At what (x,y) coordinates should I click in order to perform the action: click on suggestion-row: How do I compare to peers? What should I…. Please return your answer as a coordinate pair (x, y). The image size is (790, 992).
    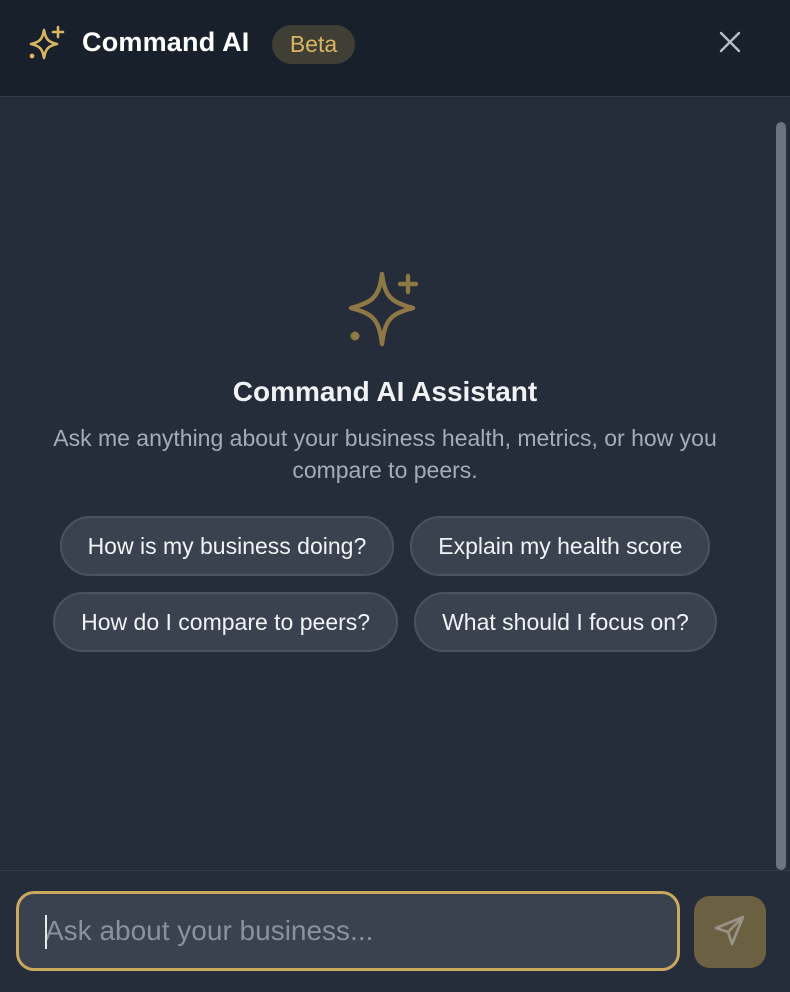
    Looking at the image, I should click on (385, 622).